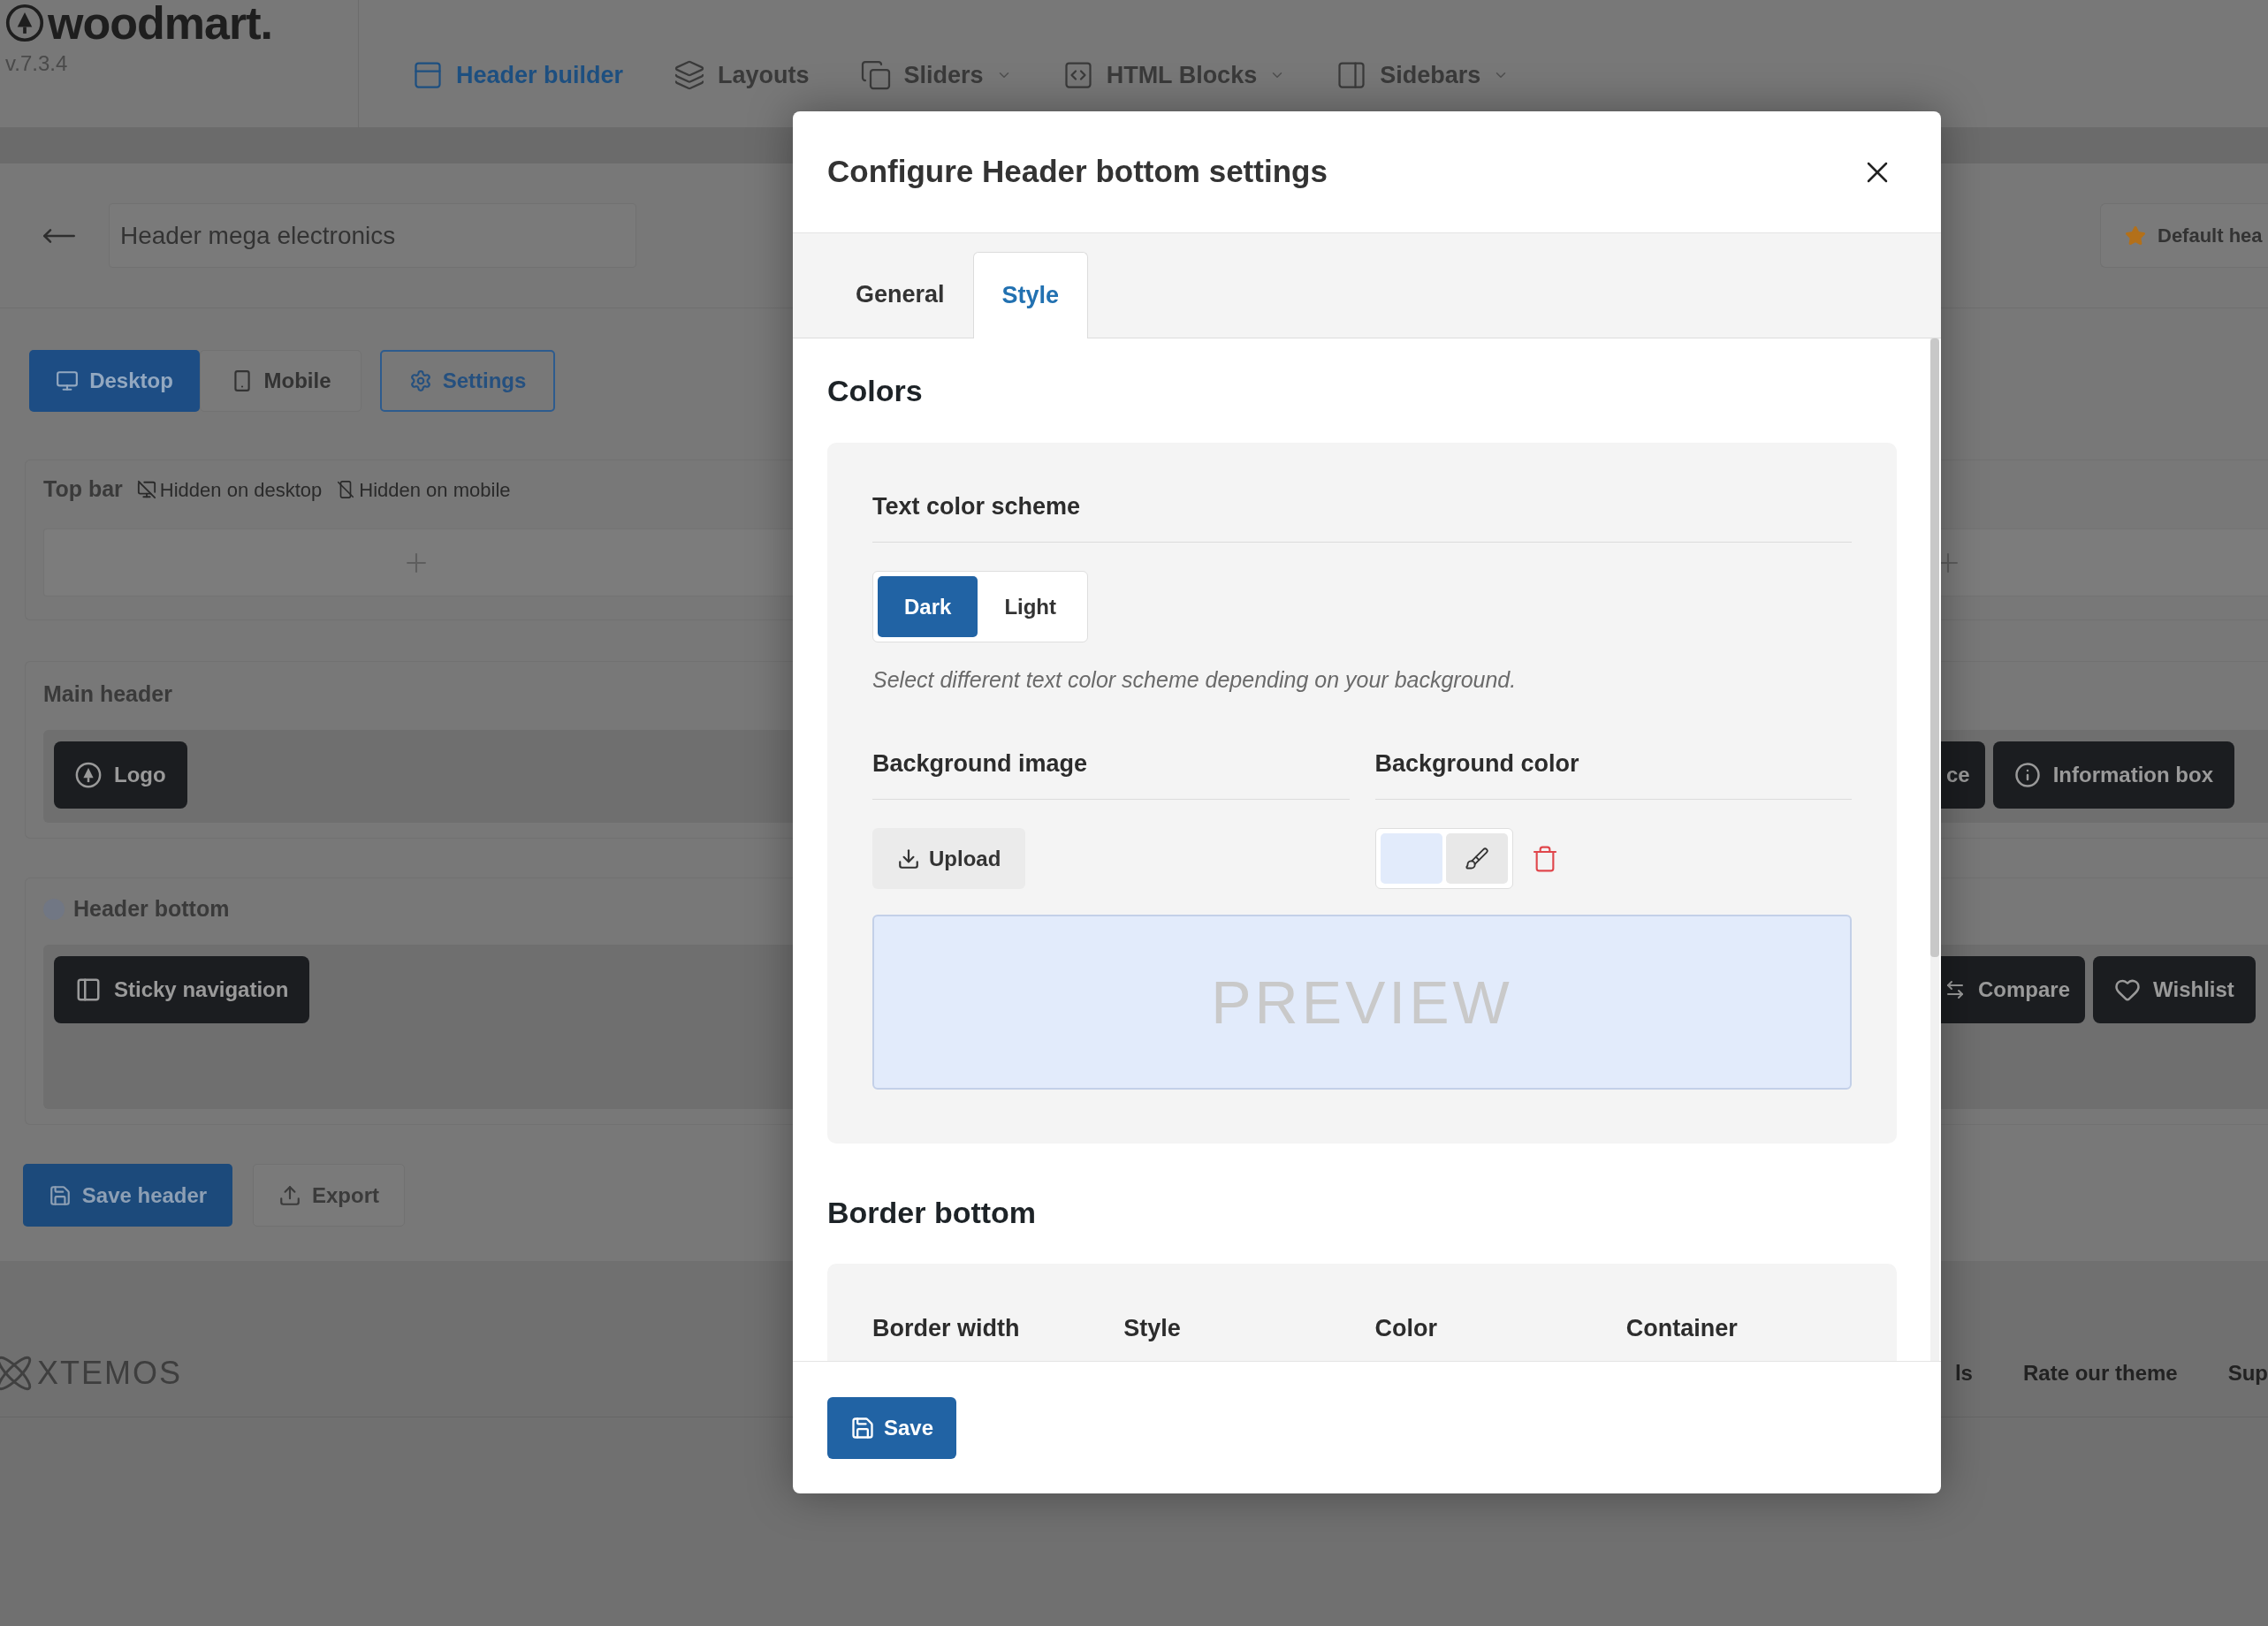 This screenshot has height=1626, width=2268. What do you see at coordinates (1423, 75) in the screenshot?
I see `nav-link: Sidebars` at bounding box center [1423, 75].